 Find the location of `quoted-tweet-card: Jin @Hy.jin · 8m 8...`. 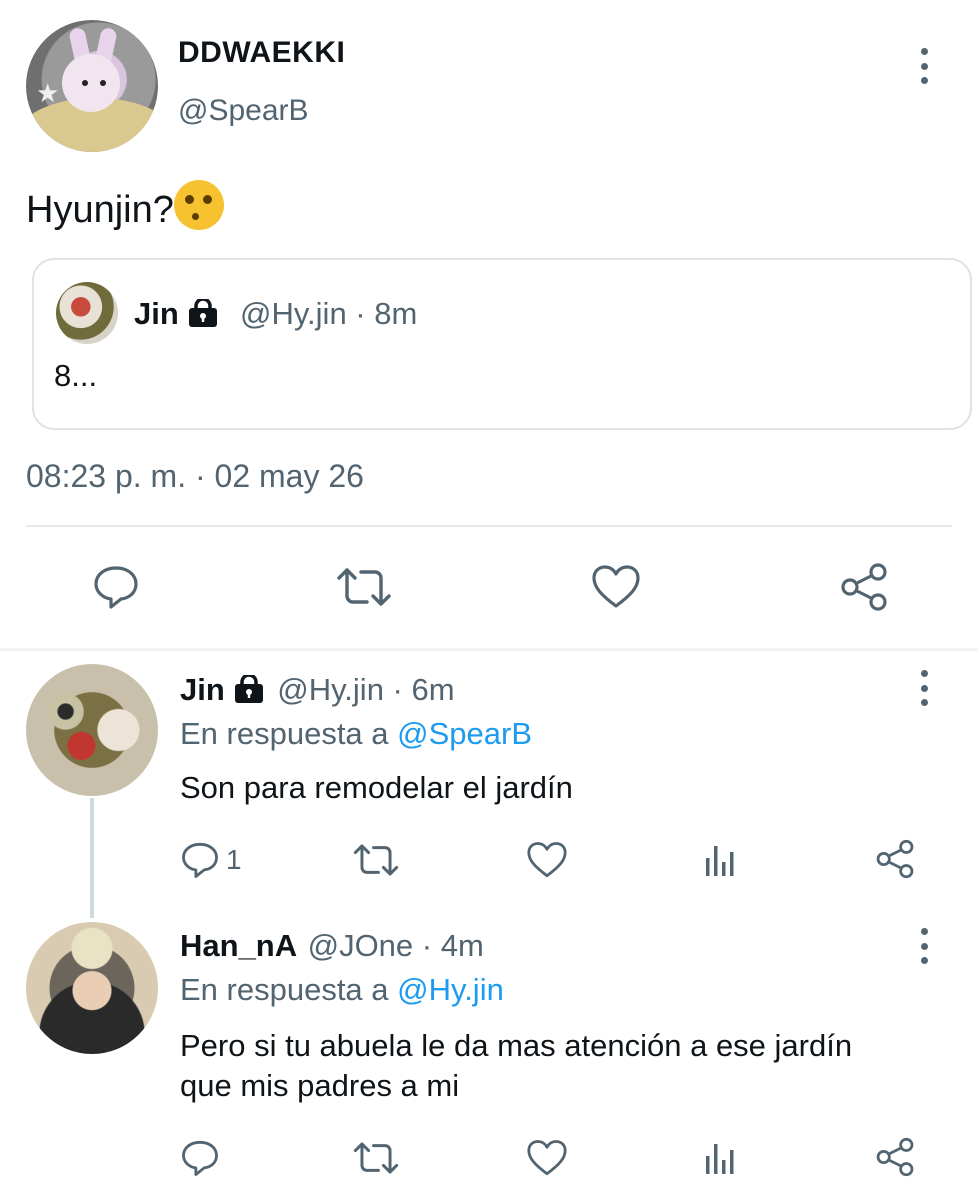

quoted-tweet-card: Jin @Hy.jin · 8m 8... is located at coordinates (502, 344).